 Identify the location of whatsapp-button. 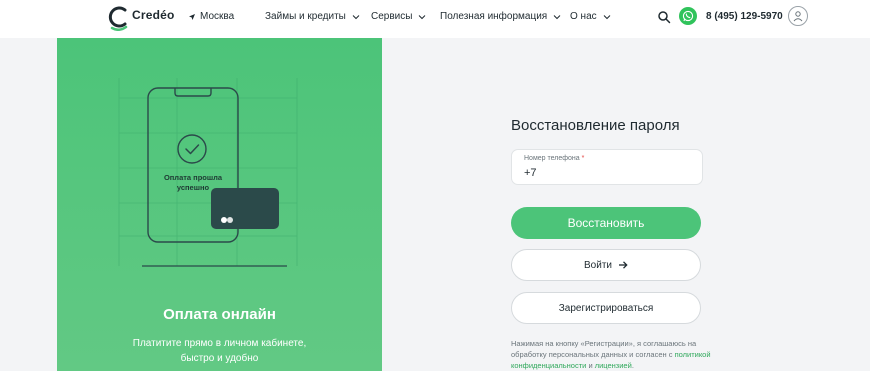
(688, 16).